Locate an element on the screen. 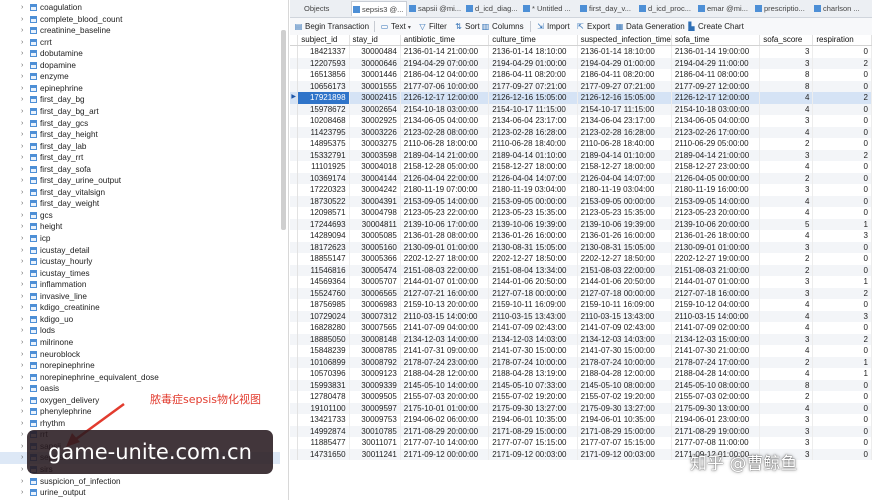  cell-sofa-time: 2175-09-30 13:00:00 is located at coordinates (716, 408).